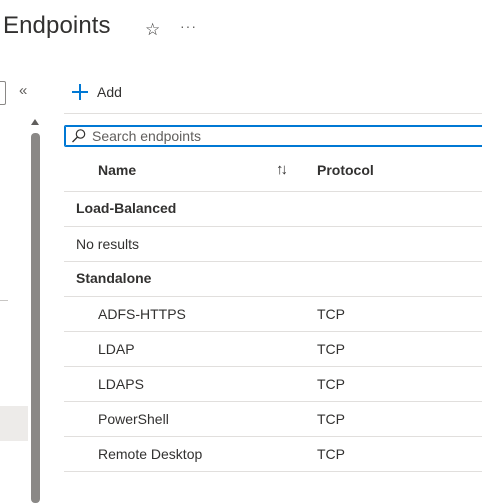  I want to click on endpoint-name: LDAP, so click(116, 349).